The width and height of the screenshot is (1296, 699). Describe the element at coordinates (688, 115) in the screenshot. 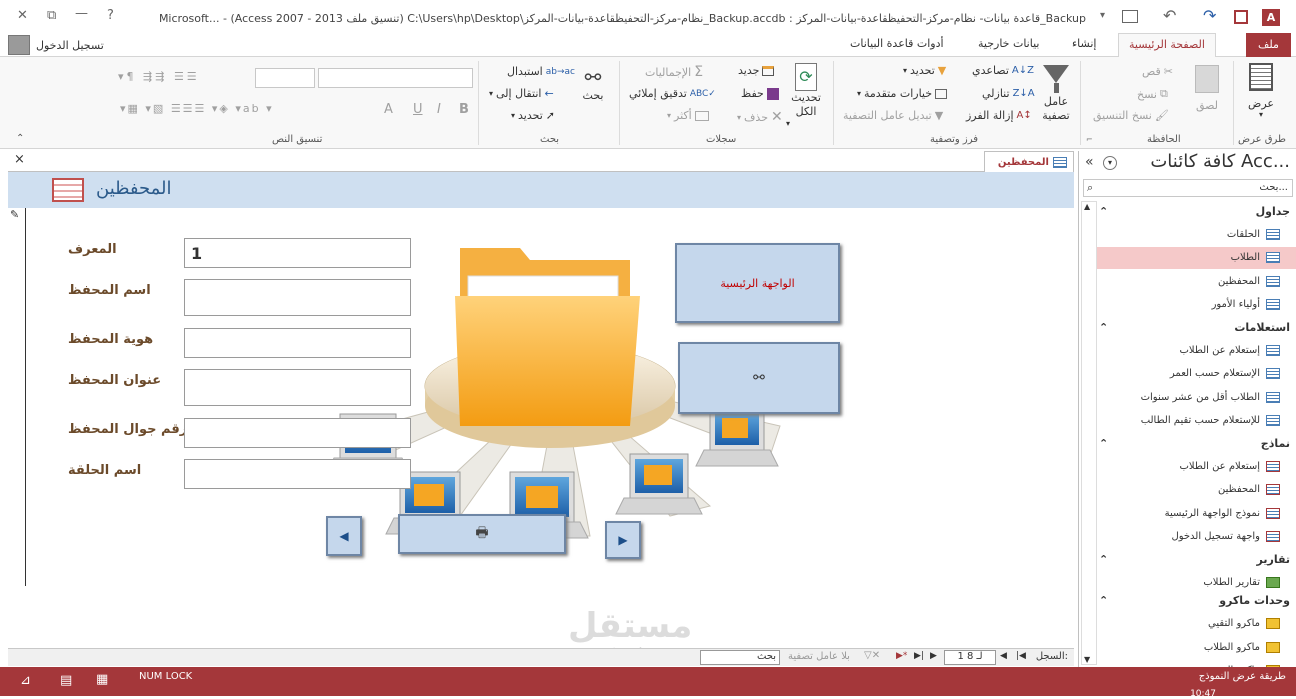

I see `more-button: ▾ أكثر` at that location.